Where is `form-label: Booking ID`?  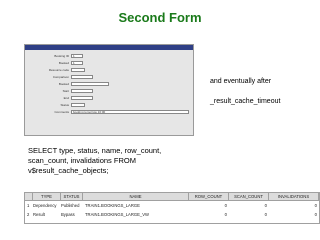
form-label: Booking ID is located at coordinates (61, 56).